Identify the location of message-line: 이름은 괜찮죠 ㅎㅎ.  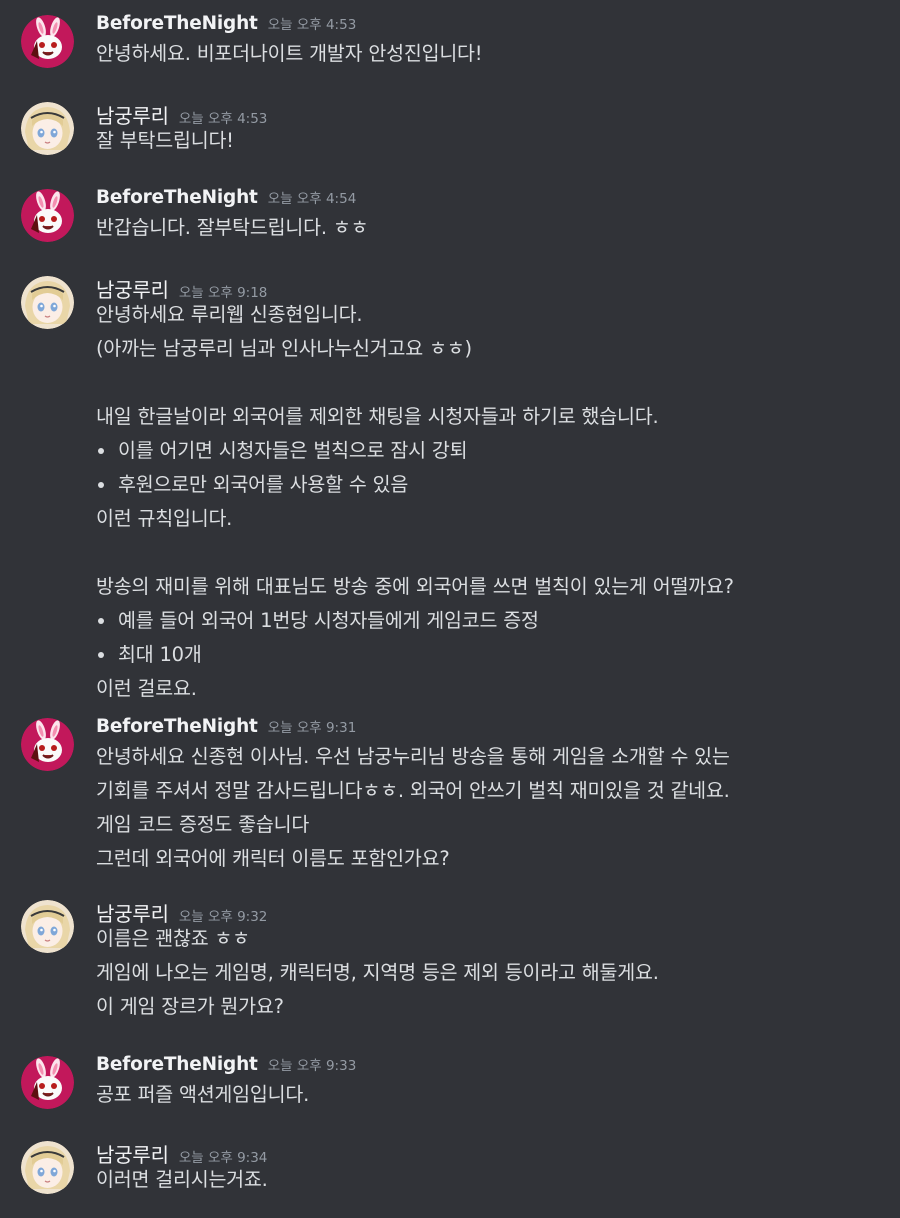
(173, 938).